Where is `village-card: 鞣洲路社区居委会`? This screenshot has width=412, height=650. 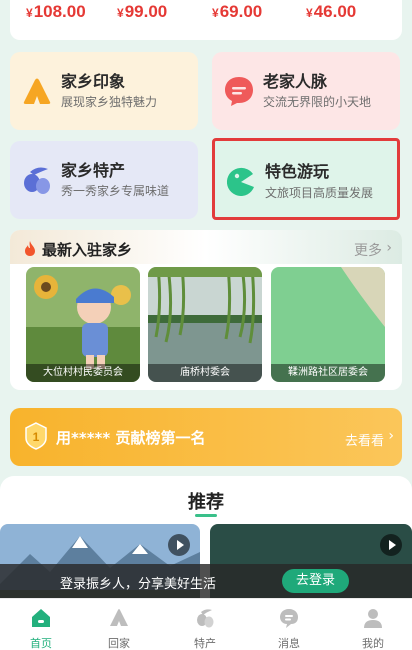 village-card: 鞣洲路社区居委会 is located at coordinates (328, 324).